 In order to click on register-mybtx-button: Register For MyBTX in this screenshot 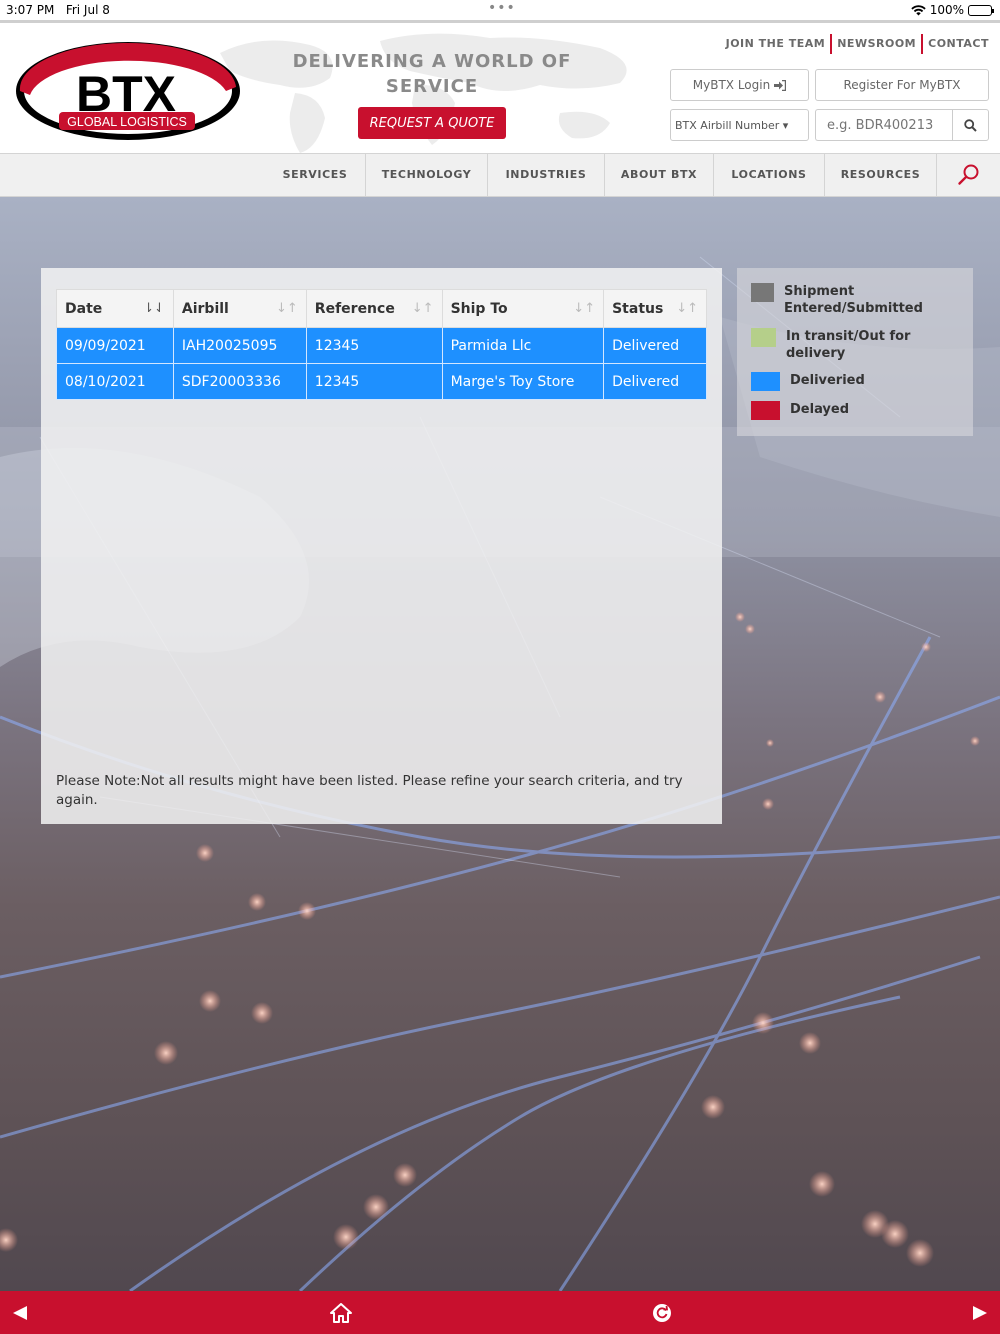, I will do `click(902, 85)`.